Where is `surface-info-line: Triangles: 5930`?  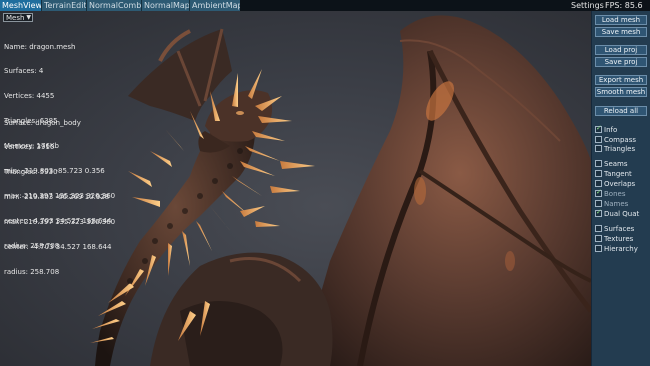 surface-info-line: Triangles: 5930 is located at coordinates (31, 172).